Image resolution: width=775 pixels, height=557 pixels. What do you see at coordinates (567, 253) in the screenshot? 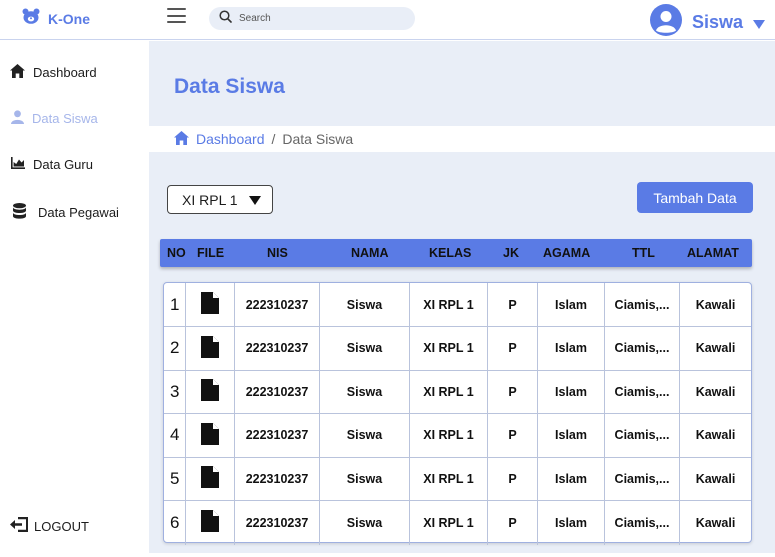
I see `column-header-agama: AGAMA` at bounding box center [567, 253].